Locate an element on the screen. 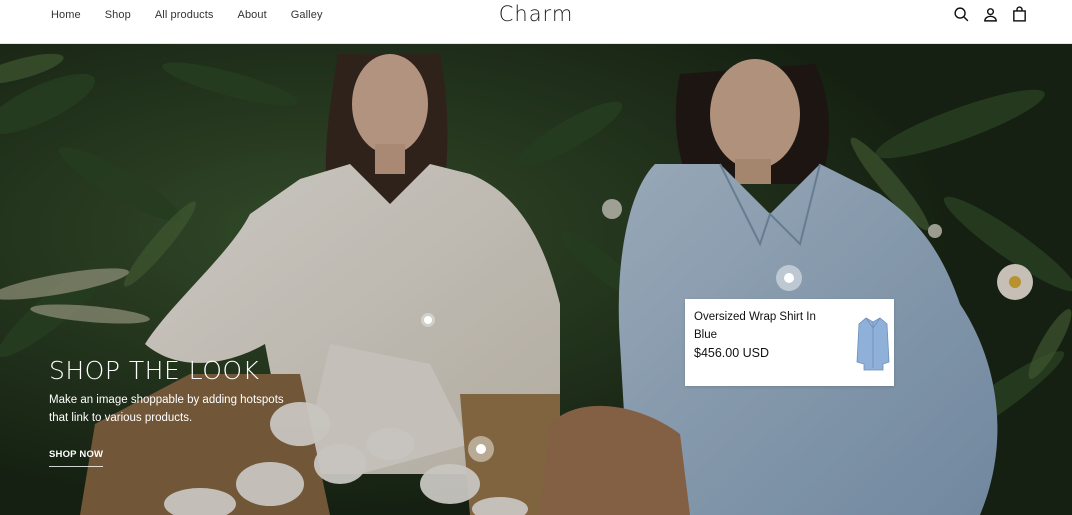  site-logo: Charm is located at coordinates (536, 14).